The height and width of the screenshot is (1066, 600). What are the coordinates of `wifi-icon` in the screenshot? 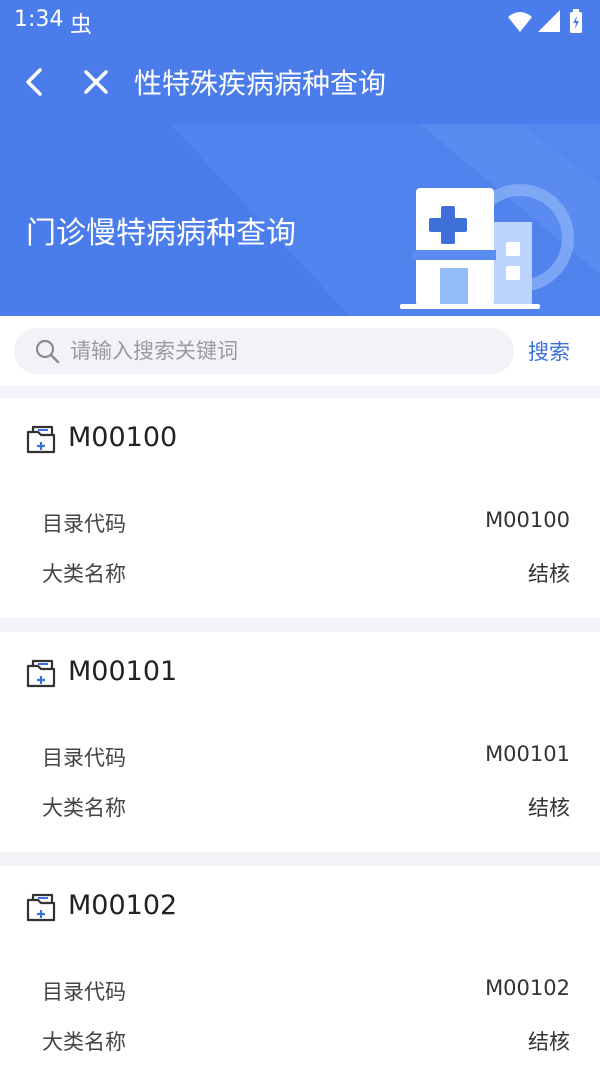 It's located at (520, 22).